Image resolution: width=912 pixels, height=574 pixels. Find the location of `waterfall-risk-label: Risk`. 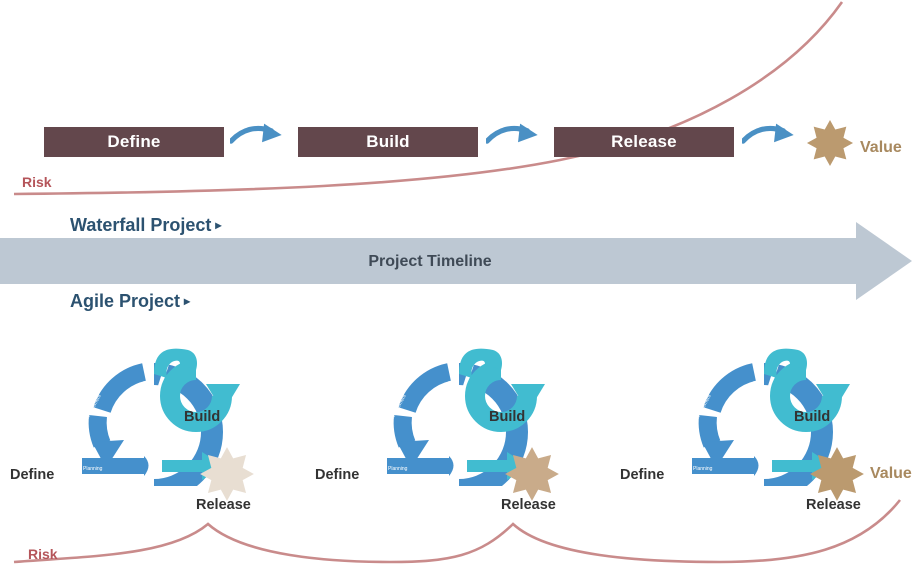

waterfall-risk-label: Risk is located at coordinates (37, 182).